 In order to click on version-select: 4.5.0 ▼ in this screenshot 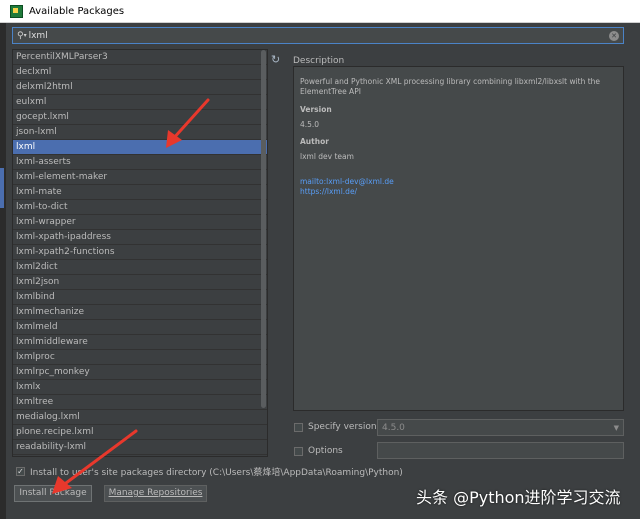, I will do `click(500, 427)`.